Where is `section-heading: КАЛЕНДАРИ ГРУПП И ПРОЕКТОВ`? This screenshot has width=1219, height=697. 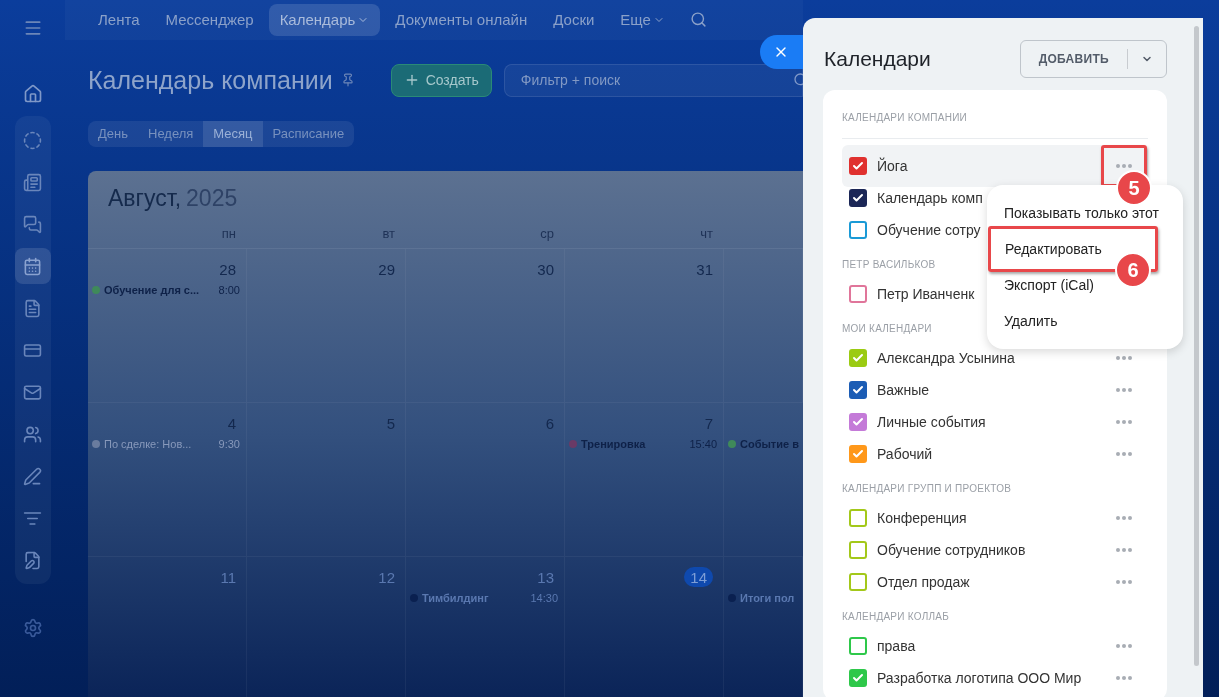
section-heading: КАЛЕНДАРИ ГРУПП И ПРОЕКТОВ is located at coordinates (927, 488).